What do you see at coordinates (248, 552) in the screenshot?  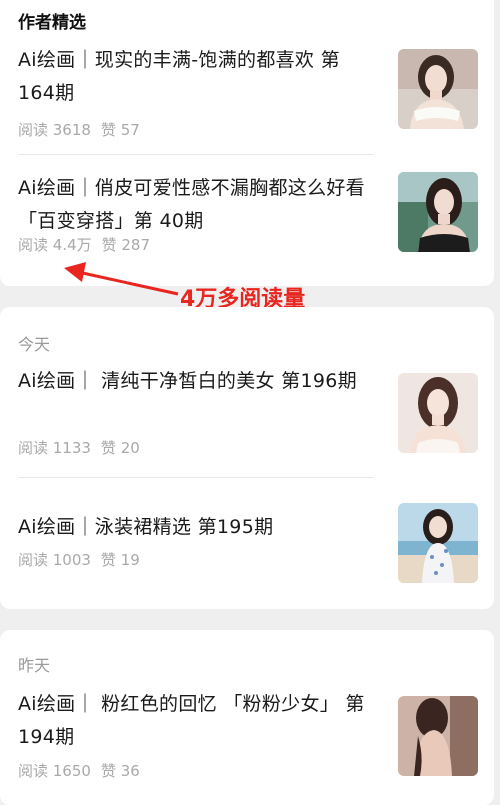 I see `article-item: Ai绘画｜泳装裙精选 第195期 阅读 1003 赞 19` at bounding box center [248, 552].